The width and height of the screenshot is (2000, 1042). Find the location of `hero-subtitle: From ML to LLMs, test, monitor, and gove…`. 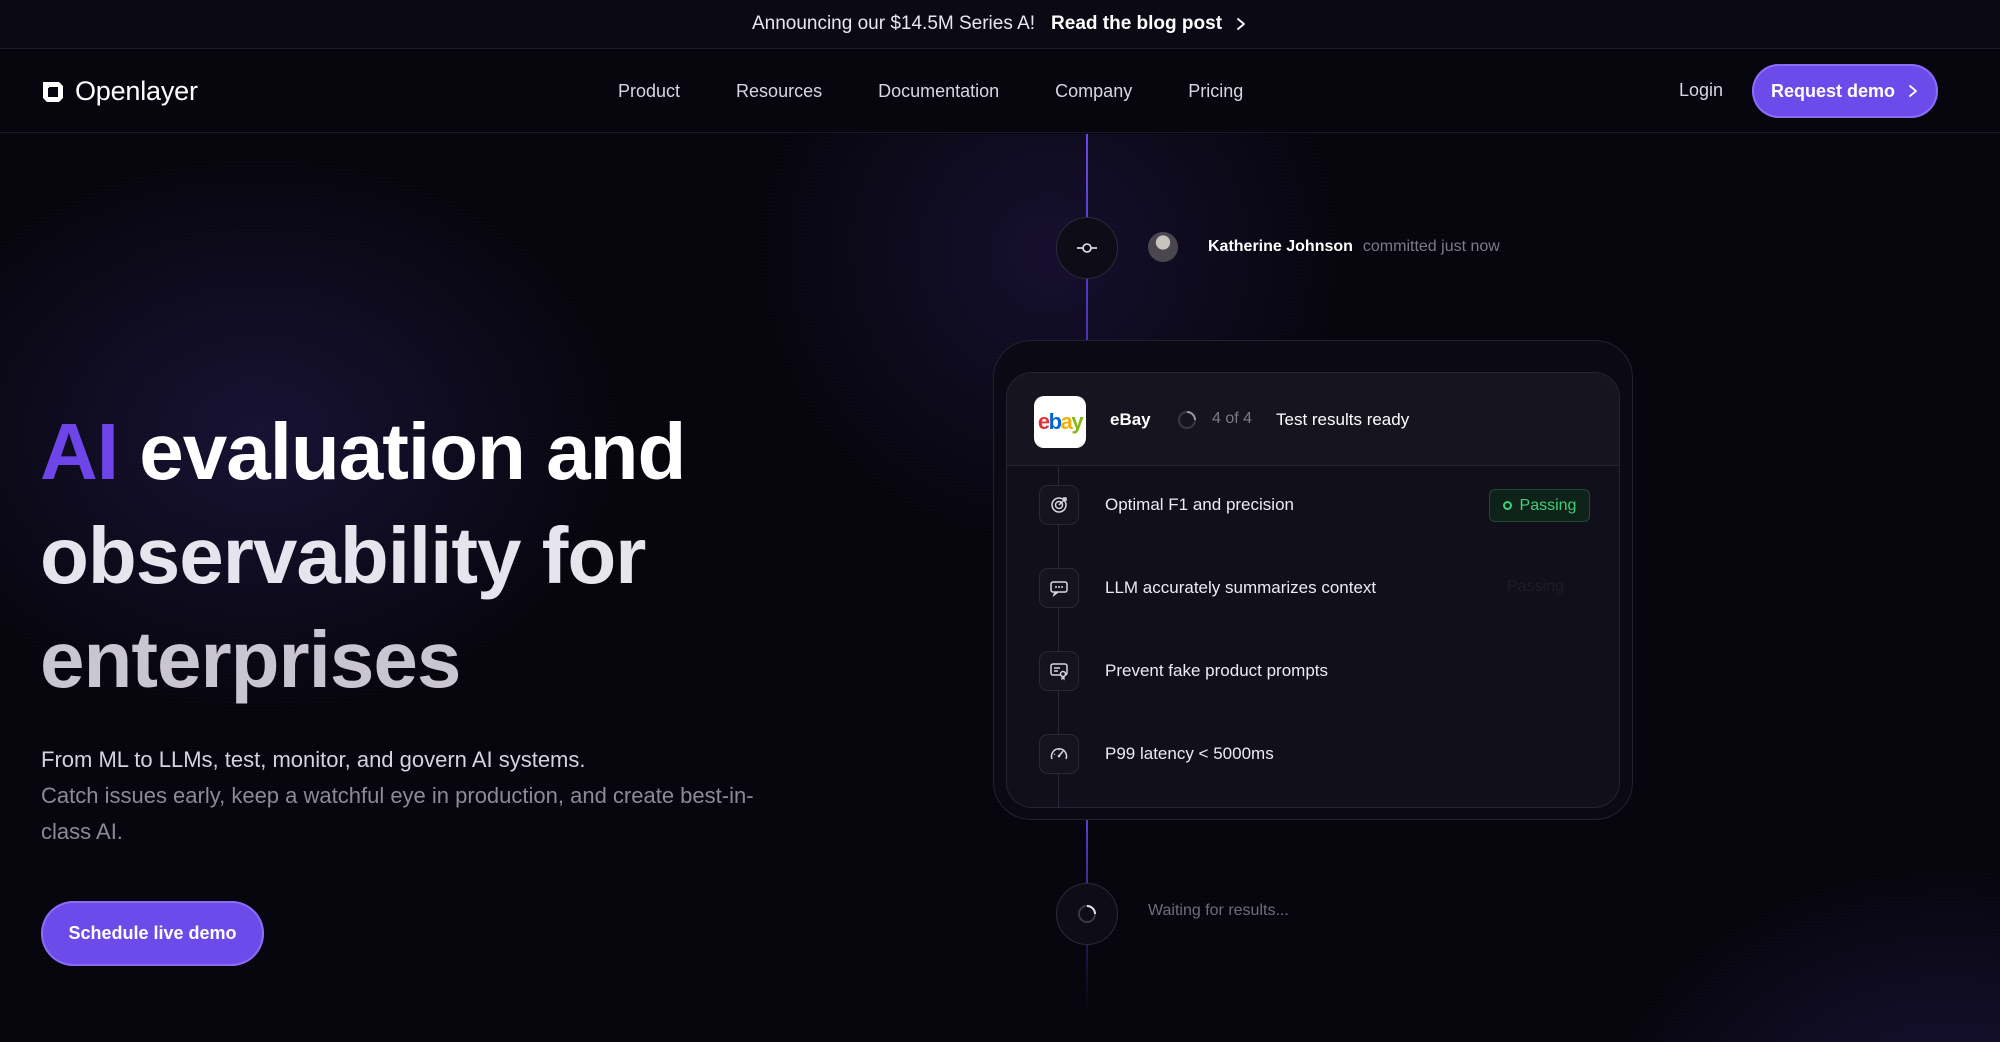

hero-subtitle: From ML to LLMs, test, monitor, and gove… is located at coordinates (401, 796).